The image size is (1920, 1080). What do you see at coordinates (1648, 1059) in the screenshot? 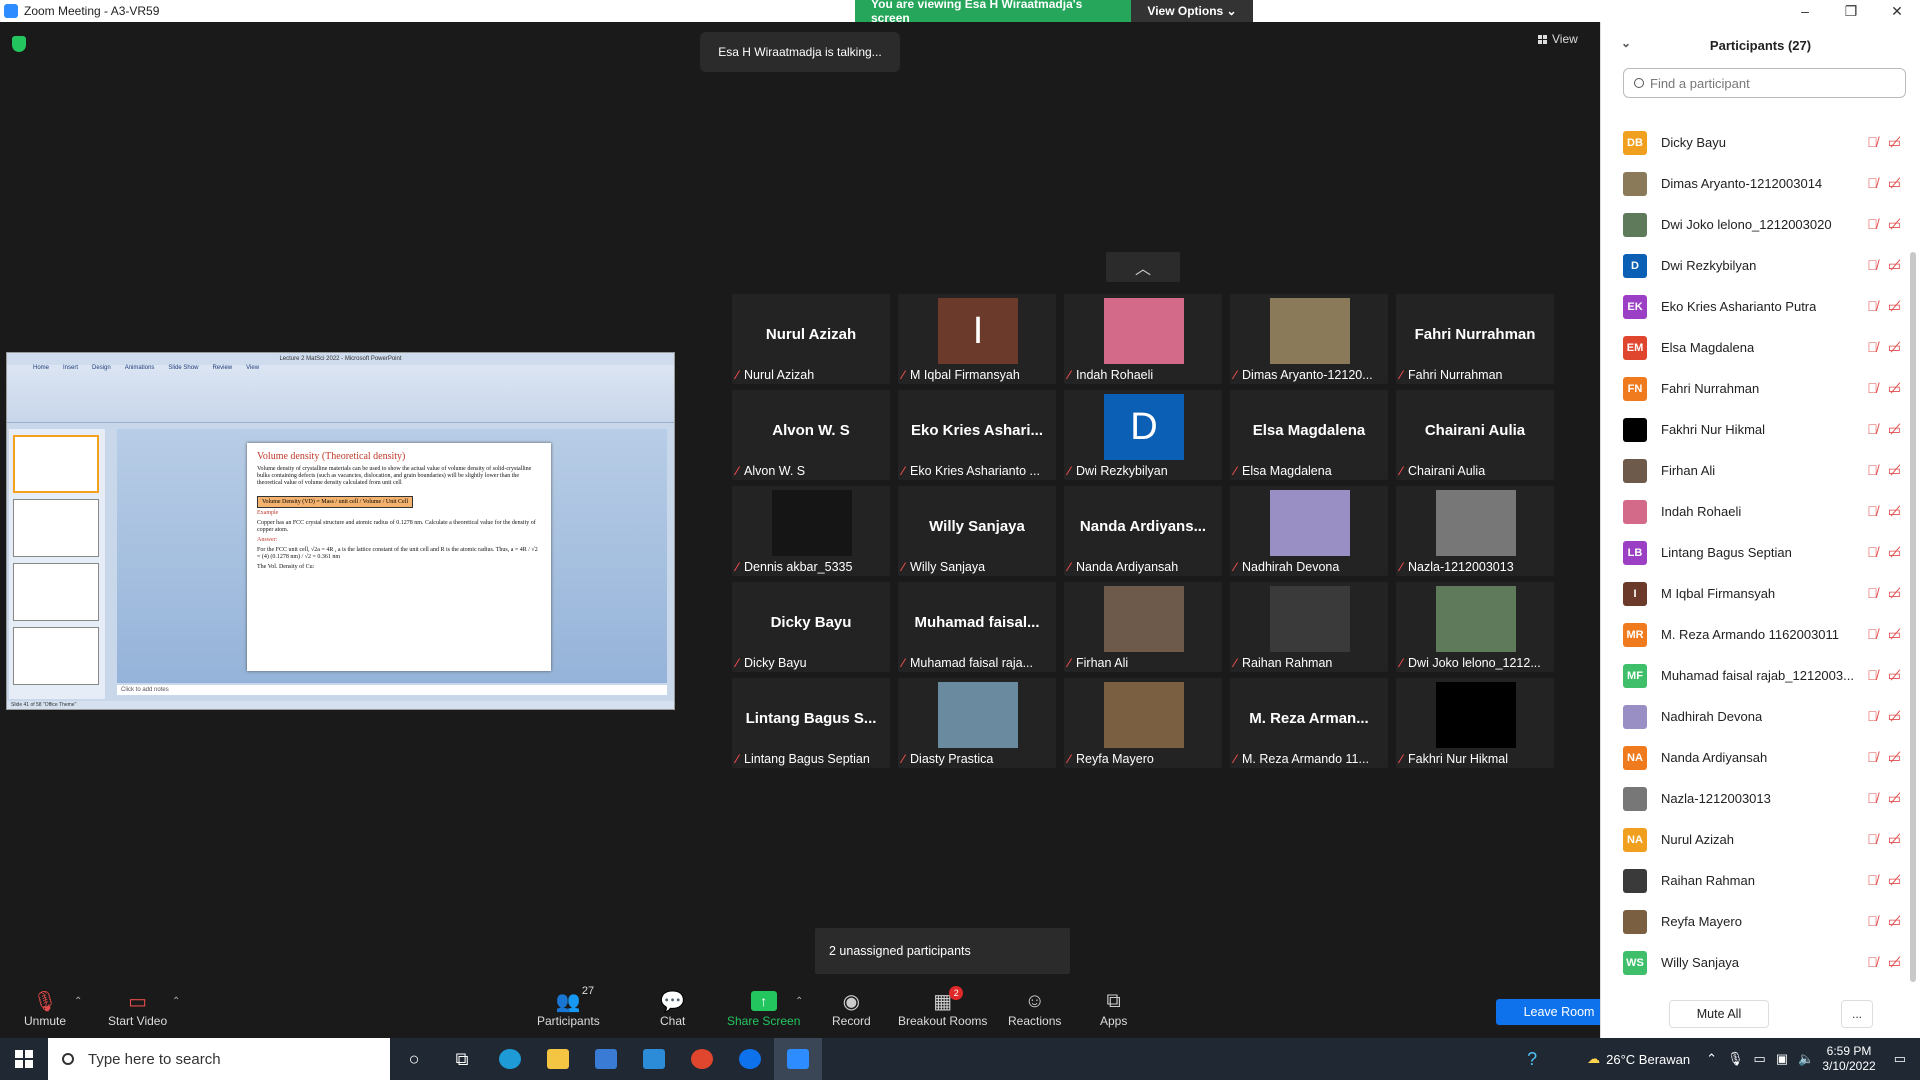
I see `weather-text: 26°C Berawan` at bounding box center [1648, 1059].